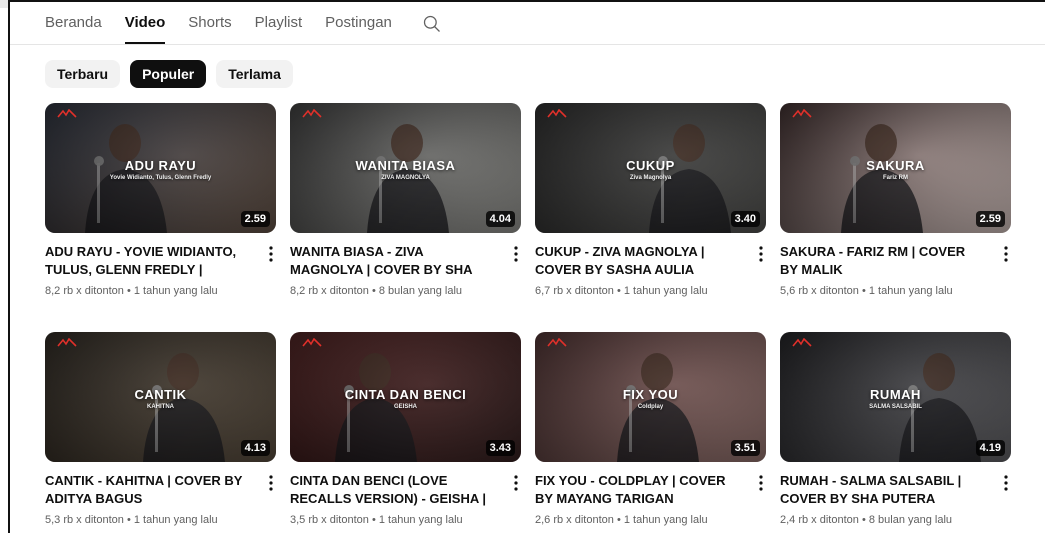  I want to click on video-thumbnail: CANTIK KAHITNA 4.13, so click(160, 397).